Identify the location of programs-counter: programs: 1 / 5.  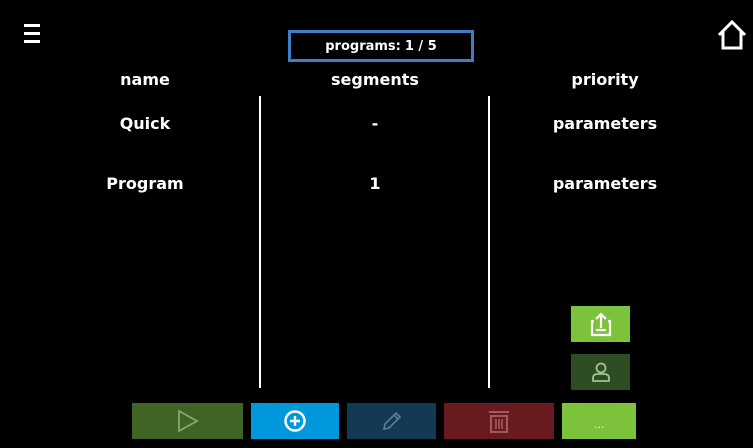
(381, 46).